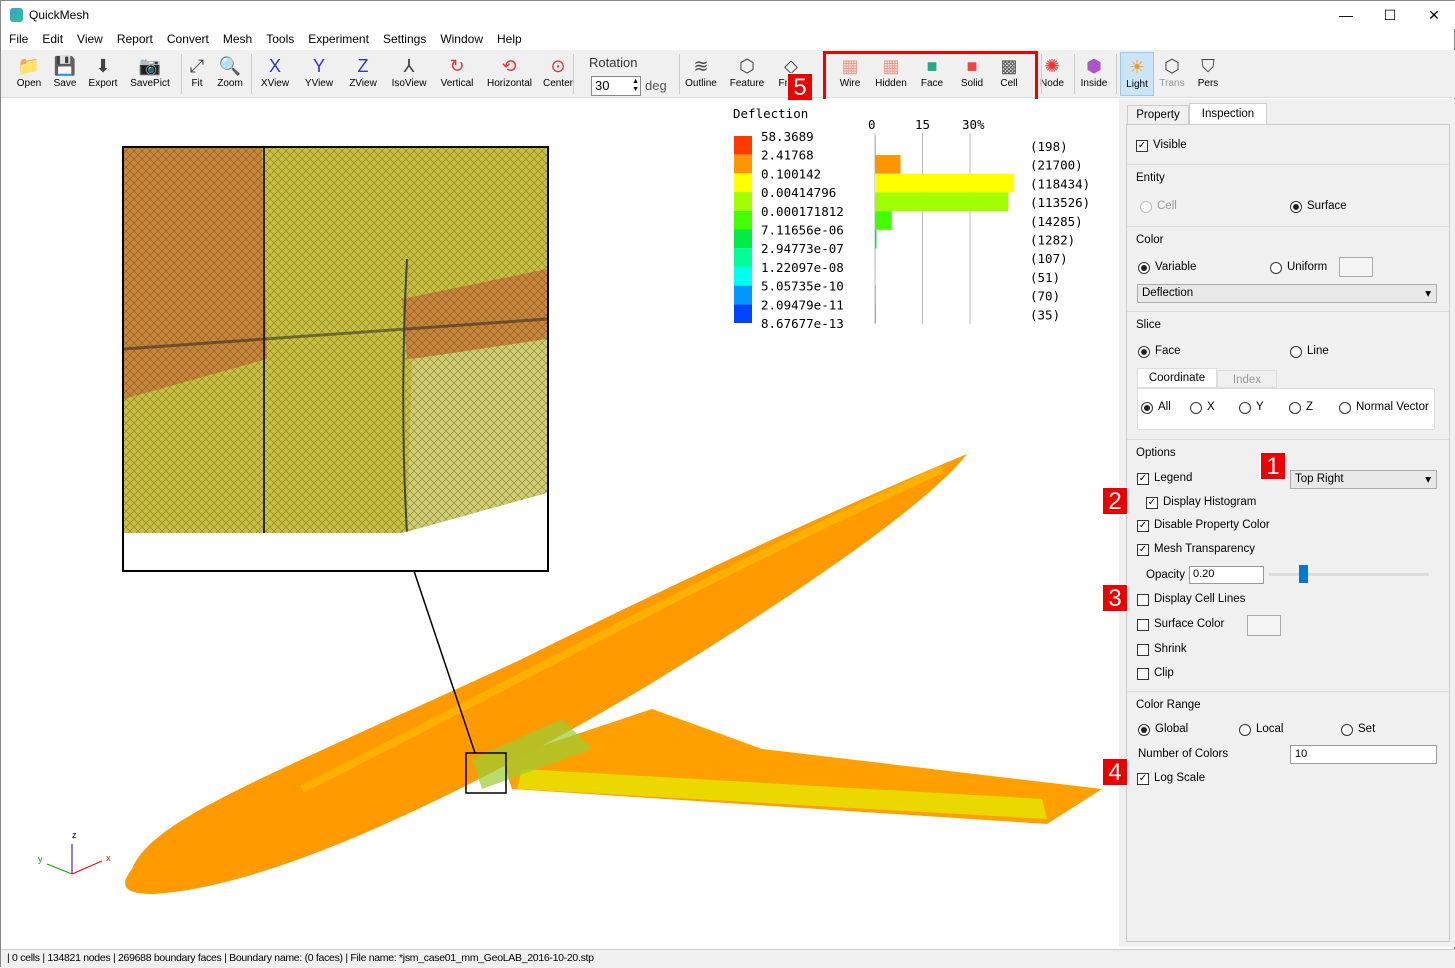  What do you see at coordinates (318, 66) in the screenshot?
I see `y-axis-icon: Y` at bounding box center [318, 66].